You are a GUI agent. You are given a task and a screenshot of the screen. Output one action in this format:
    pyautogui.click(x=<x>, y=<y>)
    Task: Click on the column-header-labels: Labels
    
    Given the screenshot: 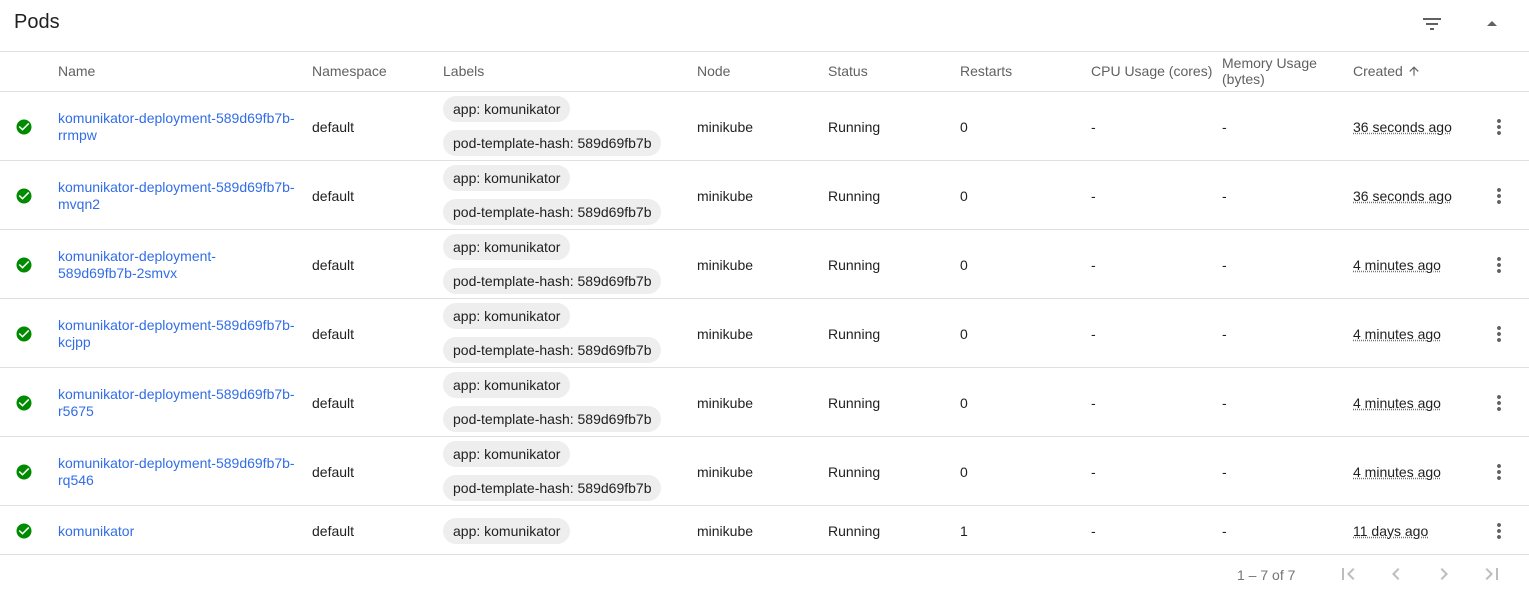 What is the action you would take?
    pyautogui.click(x=464, y=71)
    